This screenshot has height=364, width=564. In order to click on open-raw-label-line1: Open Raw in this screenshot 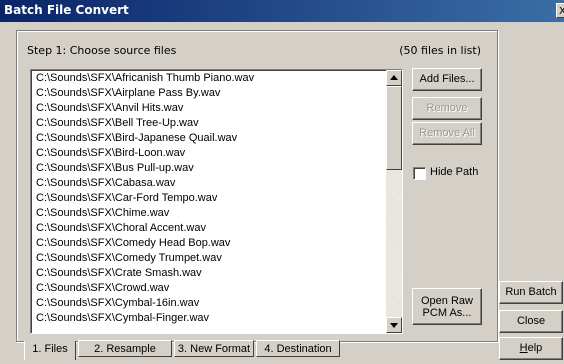, I will do `click(447, 301)`.